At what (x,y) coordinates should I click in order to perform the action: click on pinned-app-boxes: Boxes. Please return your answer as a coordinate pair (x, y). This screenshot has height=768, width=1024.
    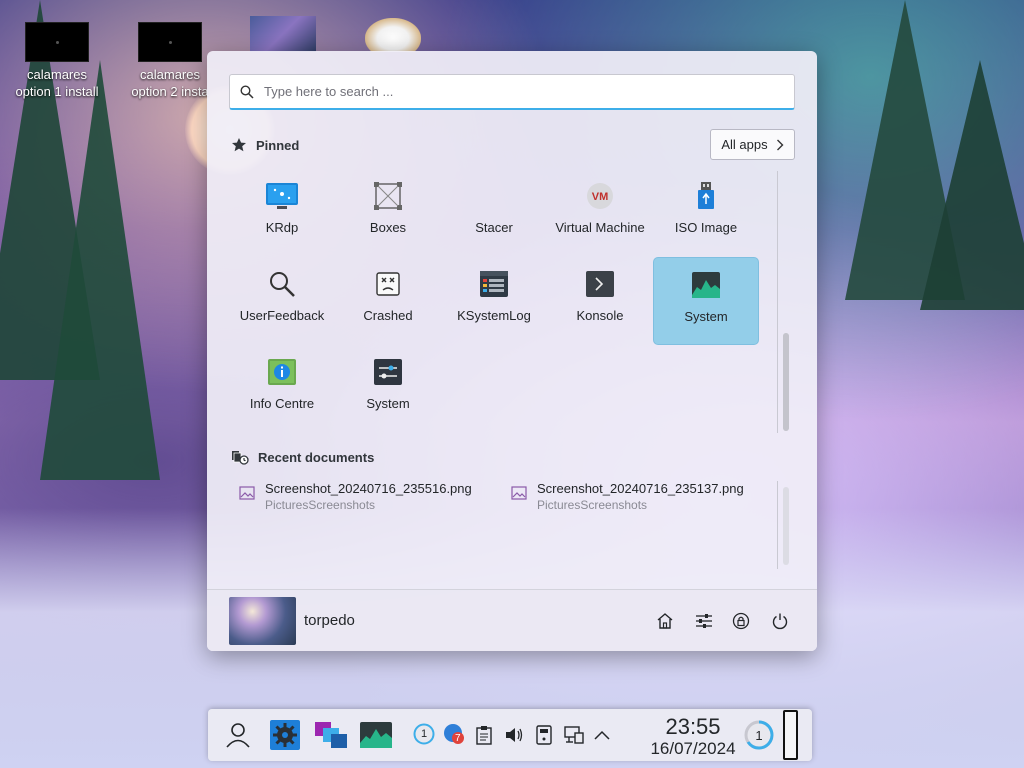
    Looking at the image, I should click on (388, 213).